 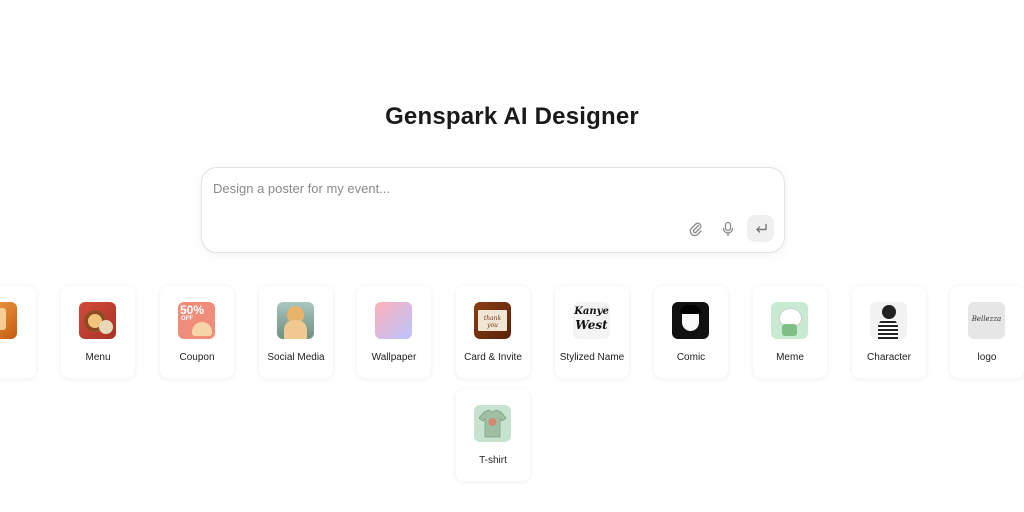 I want to click on send-button, so click(x=760, y=228).